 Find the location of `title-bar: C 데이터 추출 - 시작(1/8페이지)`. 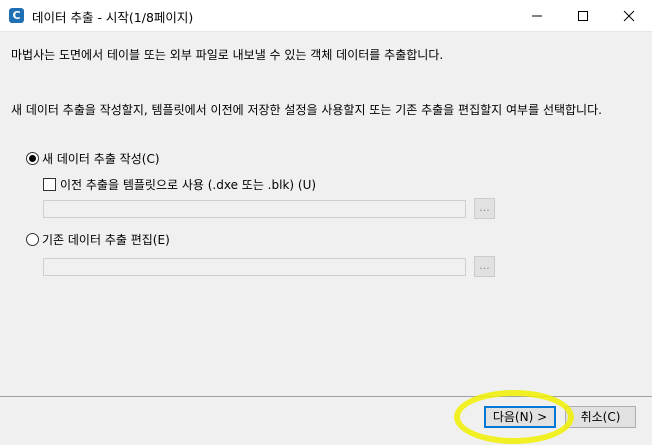

title-bar: C 데이터 추출 - 시작(1/8페이지) is located at coordinates (326, 16).